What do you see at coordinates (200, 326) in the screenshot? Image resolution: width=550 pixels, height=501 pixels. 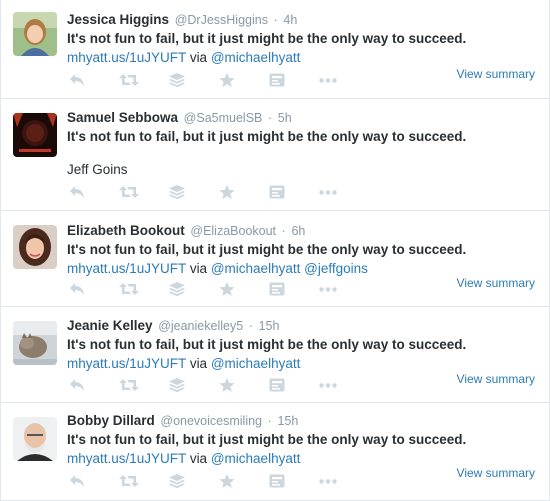 I see `author-handle: @jeaniekelley5` at bounding box center [200, 326].